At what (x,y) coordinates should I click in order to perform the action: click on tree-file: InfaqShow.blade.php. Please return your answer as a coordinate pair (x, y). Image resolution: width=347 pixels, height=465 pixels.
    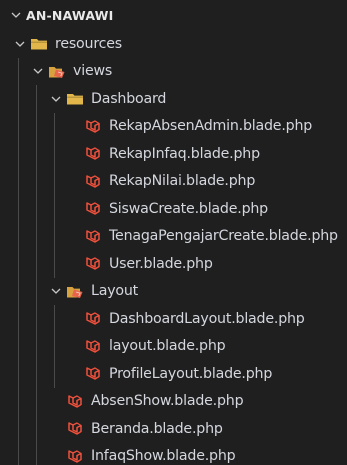
    Looking at the image, I should click on (173, 453).